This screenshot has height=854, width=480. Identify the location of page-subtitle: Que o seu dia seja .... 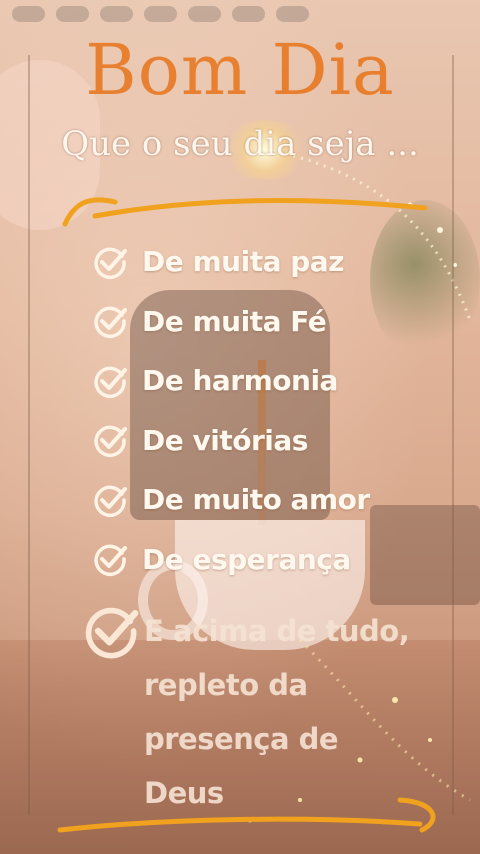
(240, 144).